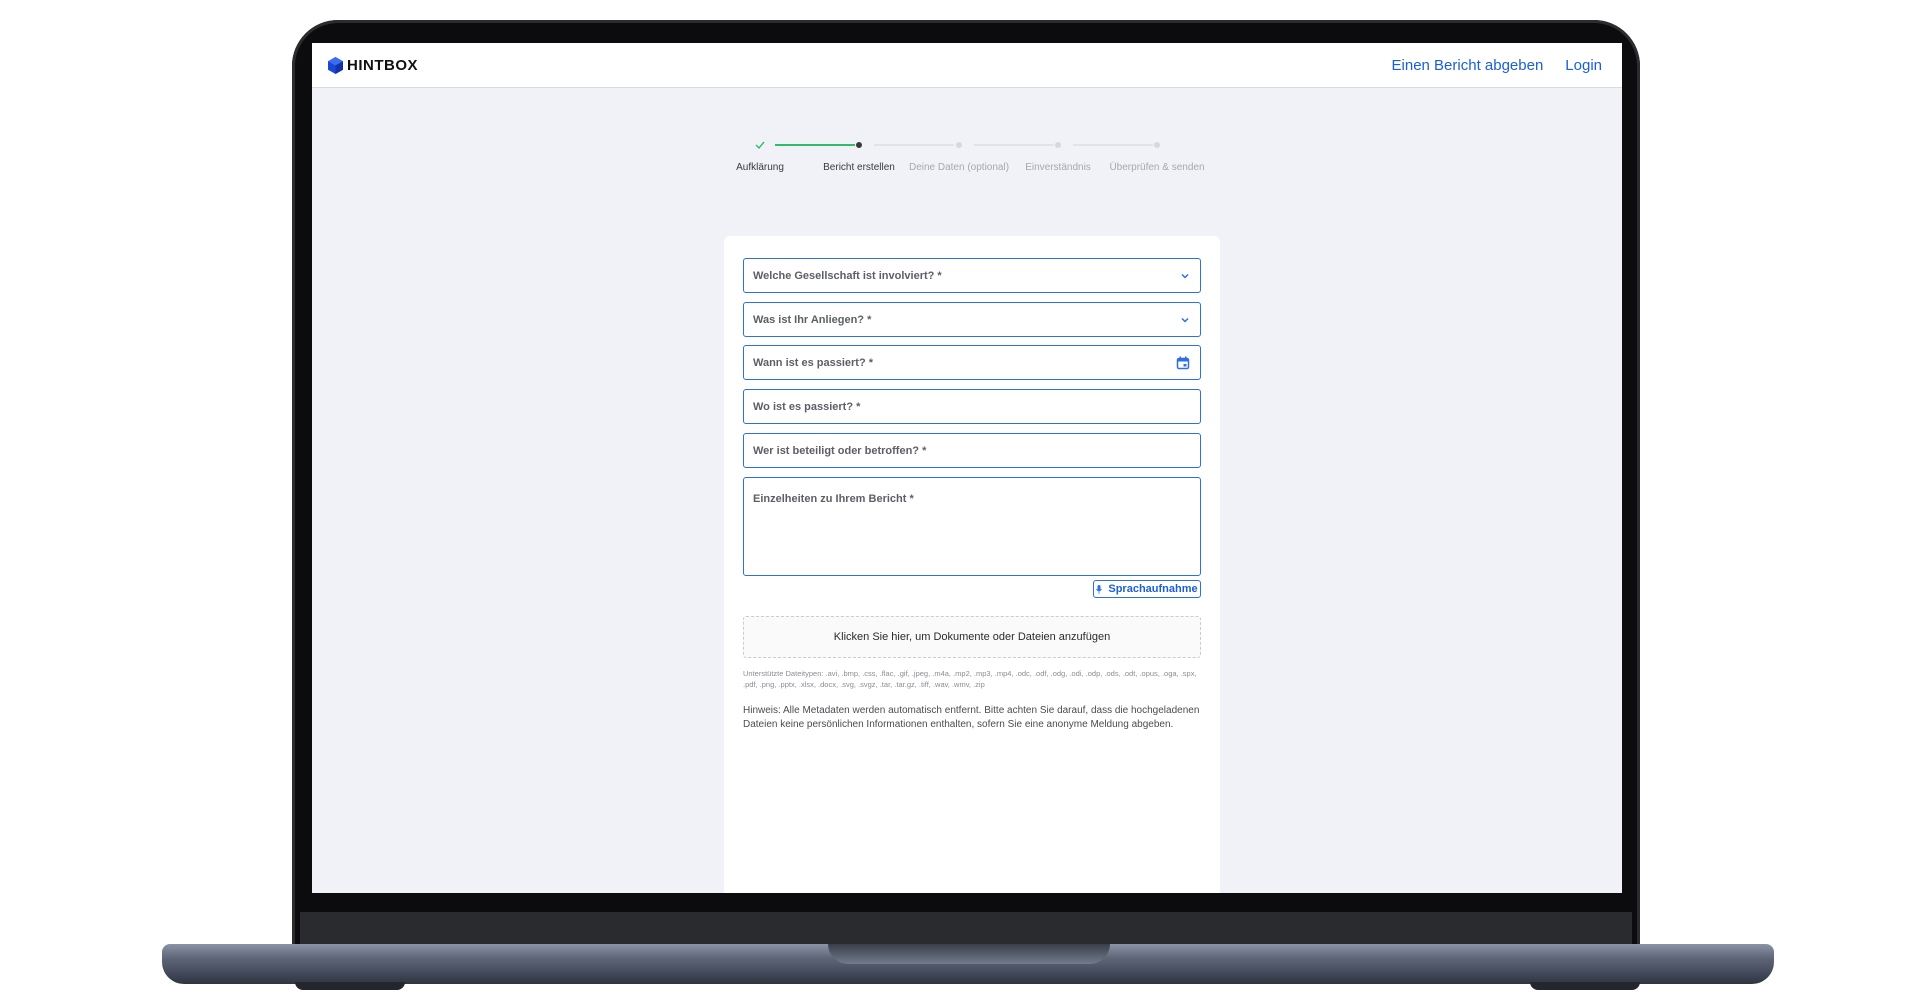  Describe the element at coordinates (972, 406) in the screenshot. I see `location-input: Wo ist es passiert? *` at that location.